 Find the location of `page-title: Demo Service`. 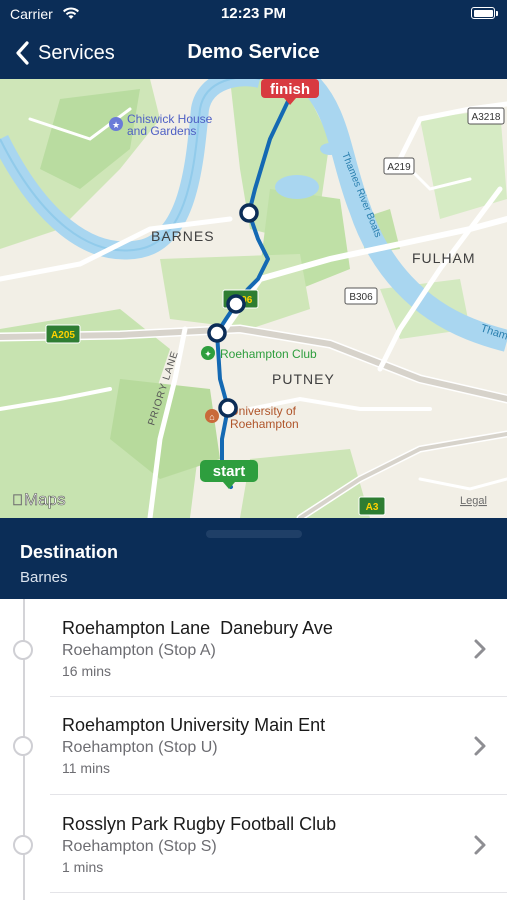

page-title: Demo Service is located at coordinates (253, 52).